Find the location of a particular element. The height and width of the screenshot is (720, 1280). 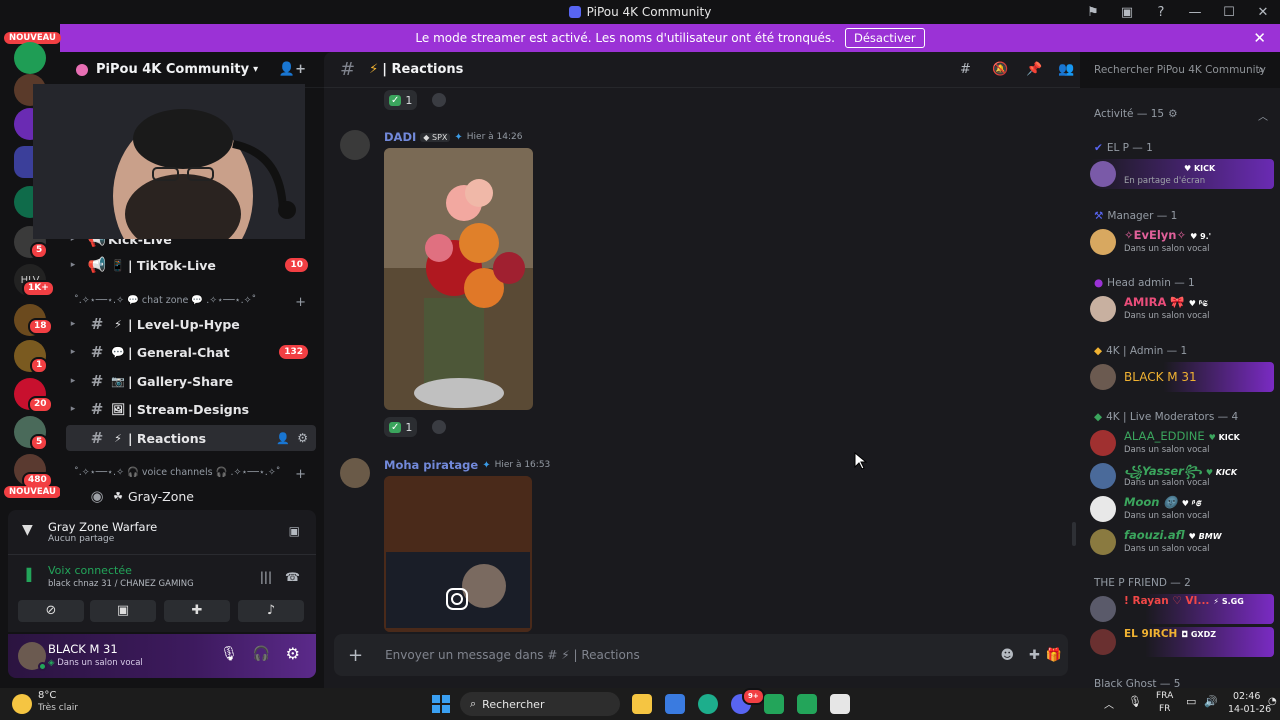

disable-streamer-button: Désactiver is located at coordinates (885, 38).